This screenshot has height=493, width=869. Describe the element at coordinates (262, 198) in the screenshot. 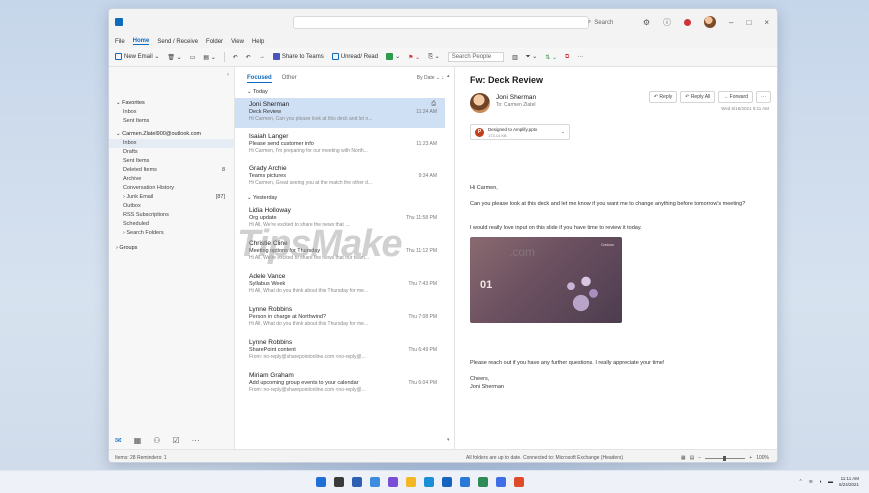

I see `group-header-yesterday: ⌄ Yesterday` at that location.